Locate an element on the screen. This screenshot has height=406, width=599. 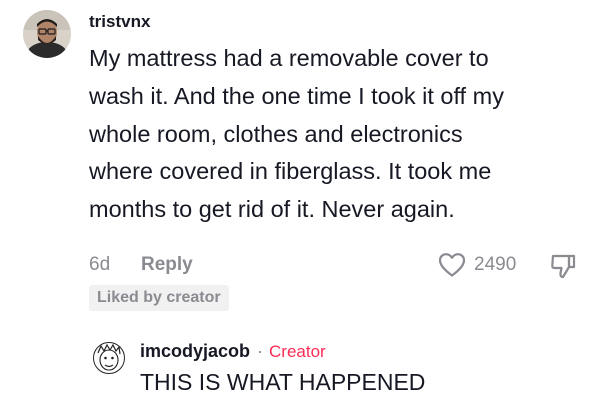
reply-button: Reply is located at coordinates (167, 265).